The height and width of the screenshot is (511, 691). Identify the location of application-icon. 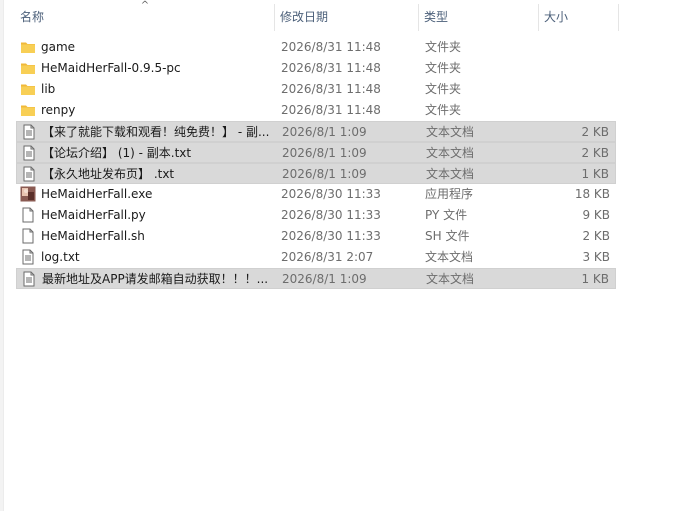
(28, 194).